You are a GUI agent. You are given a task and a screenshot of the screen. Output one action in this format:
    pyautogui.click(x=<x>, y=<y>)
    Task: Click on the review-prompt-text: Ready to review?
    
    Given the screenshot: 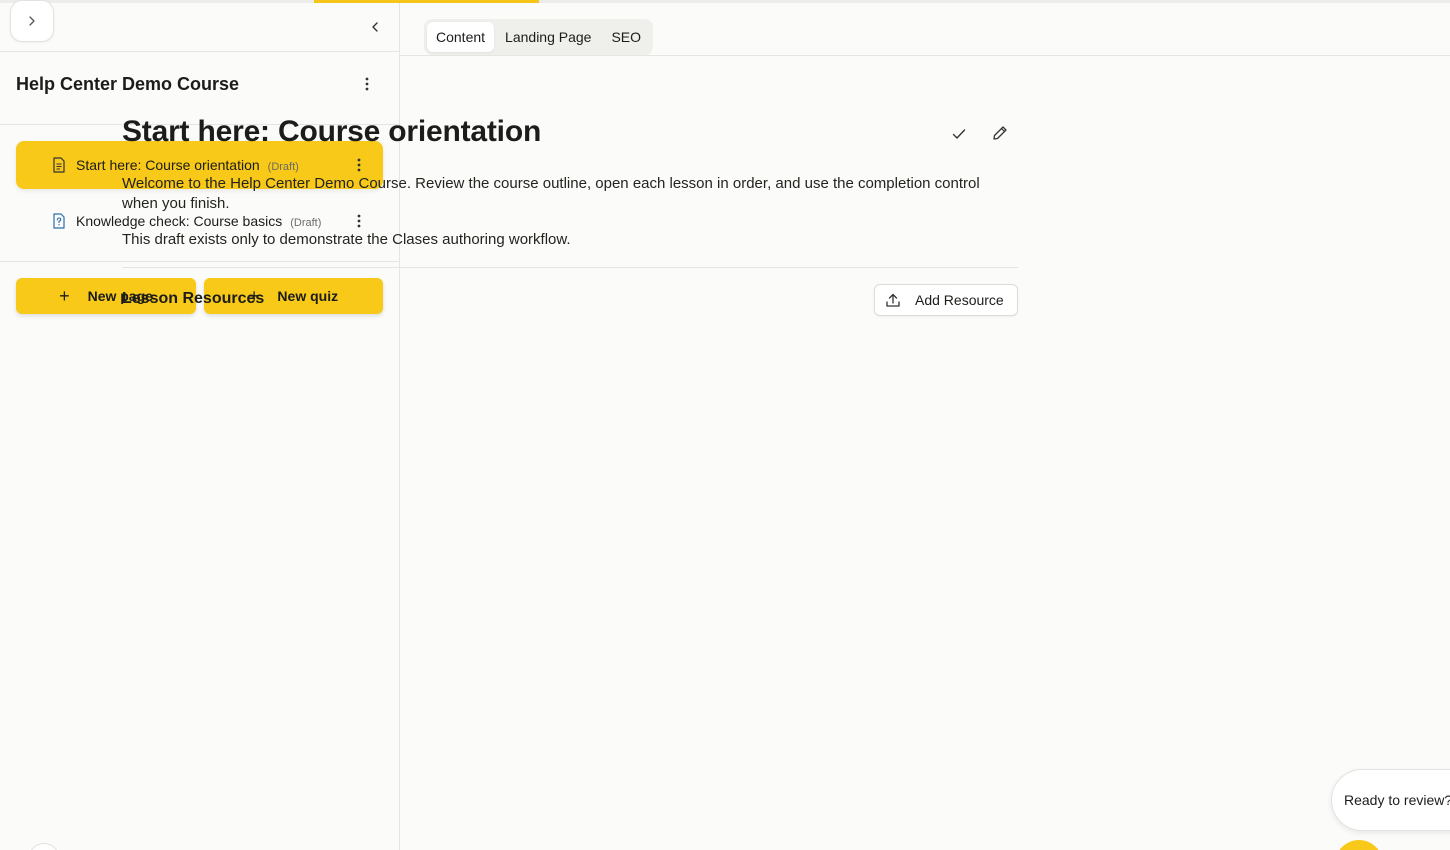 What is the action you would take?
    pyautogui.click(x=1397, y=800)
    